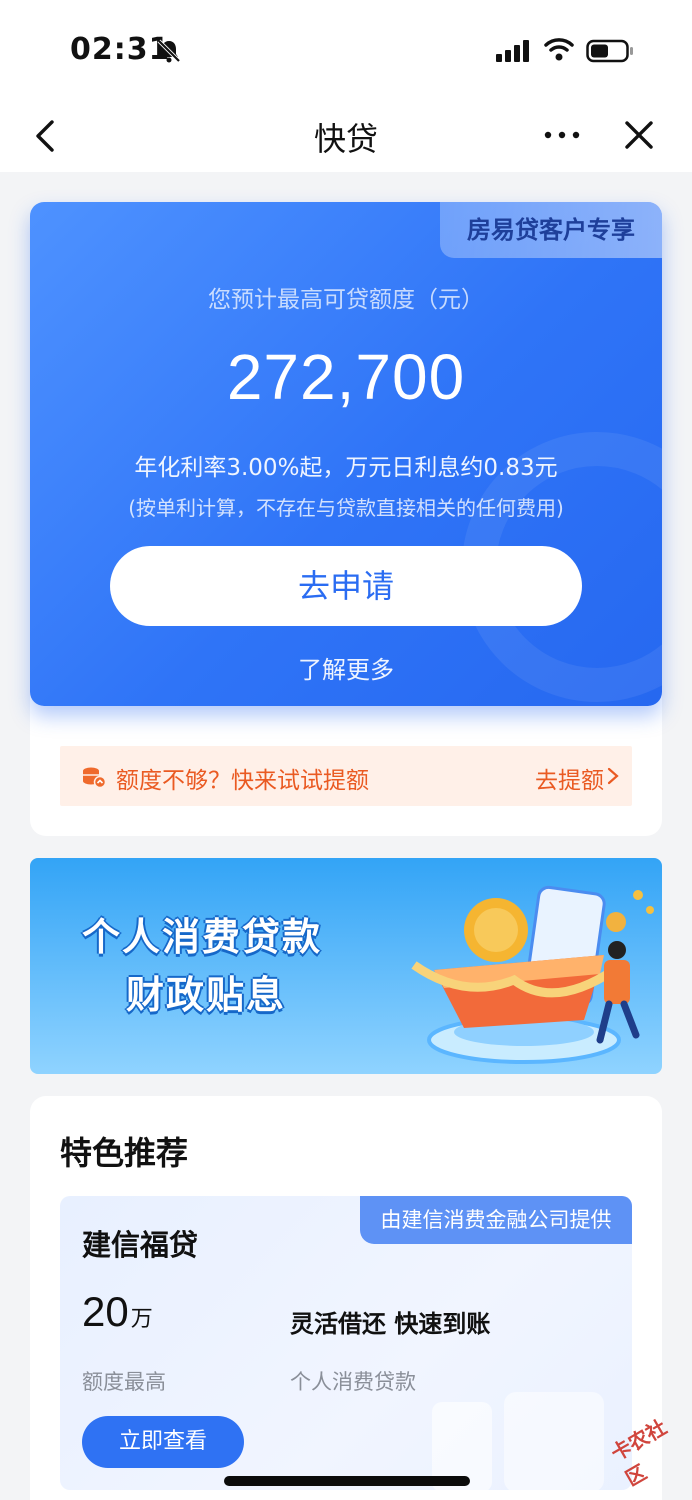 The width and height of the screenshot is (692, 1500). Describe the element at coordinates (94, 778) in the screenshot. I see `coins-icon` at that location.